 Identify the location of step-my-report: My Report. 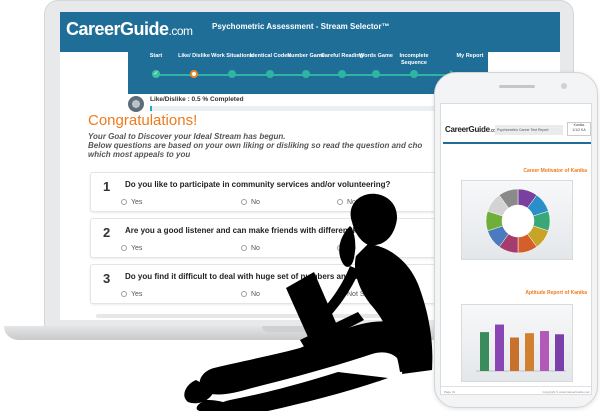
(470, 60).